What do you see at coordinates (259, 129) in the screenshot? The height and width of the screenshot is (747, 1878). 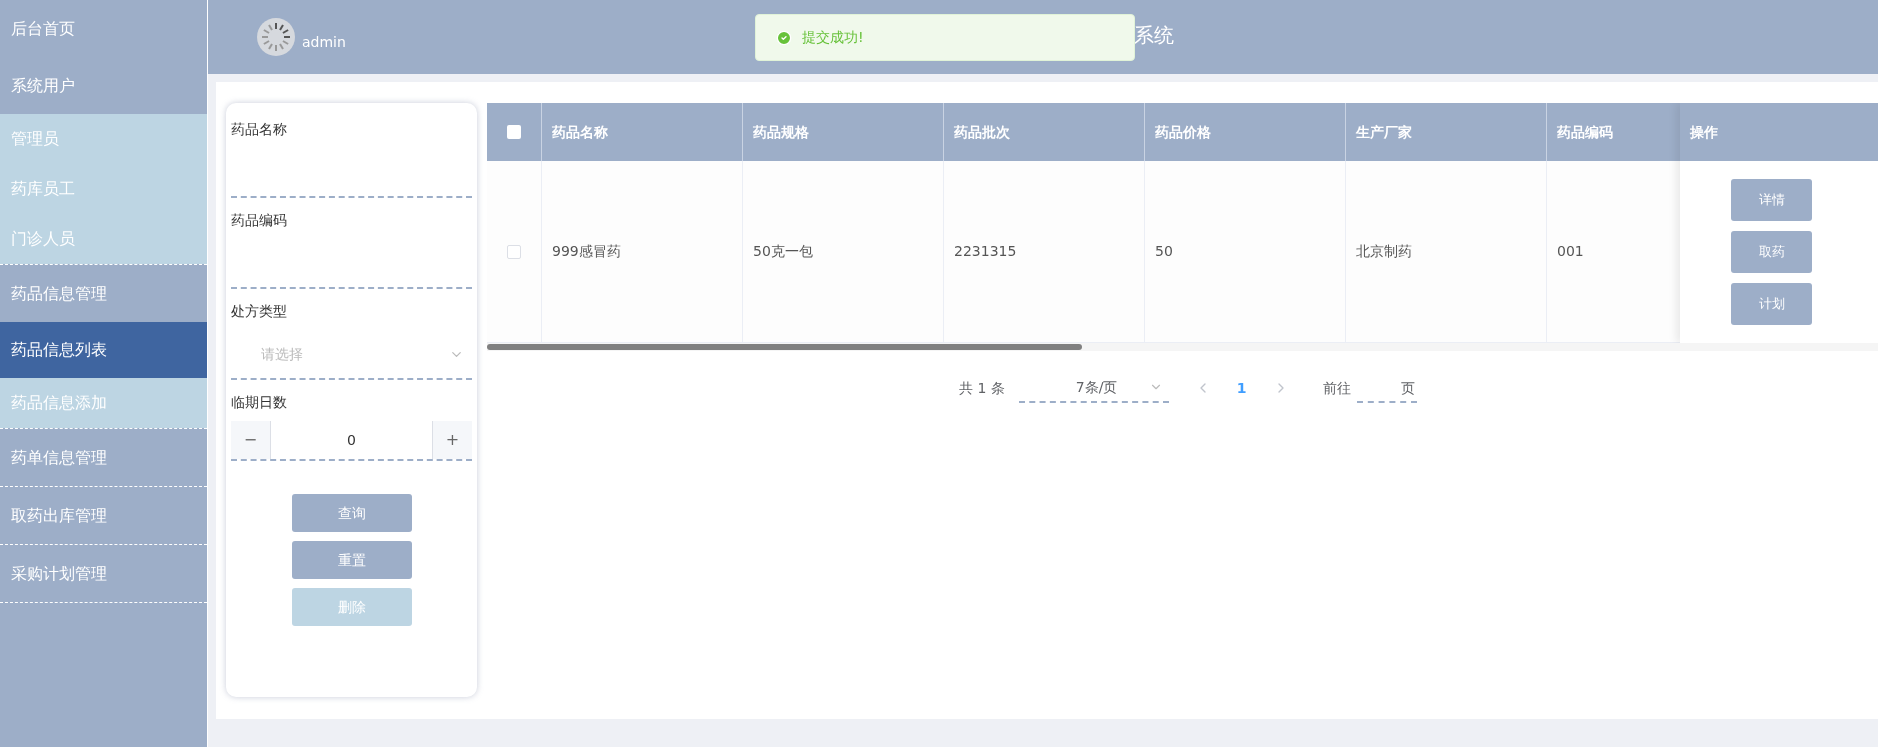 I see `field-label: 药品名称` at bounding box center [259, 129].